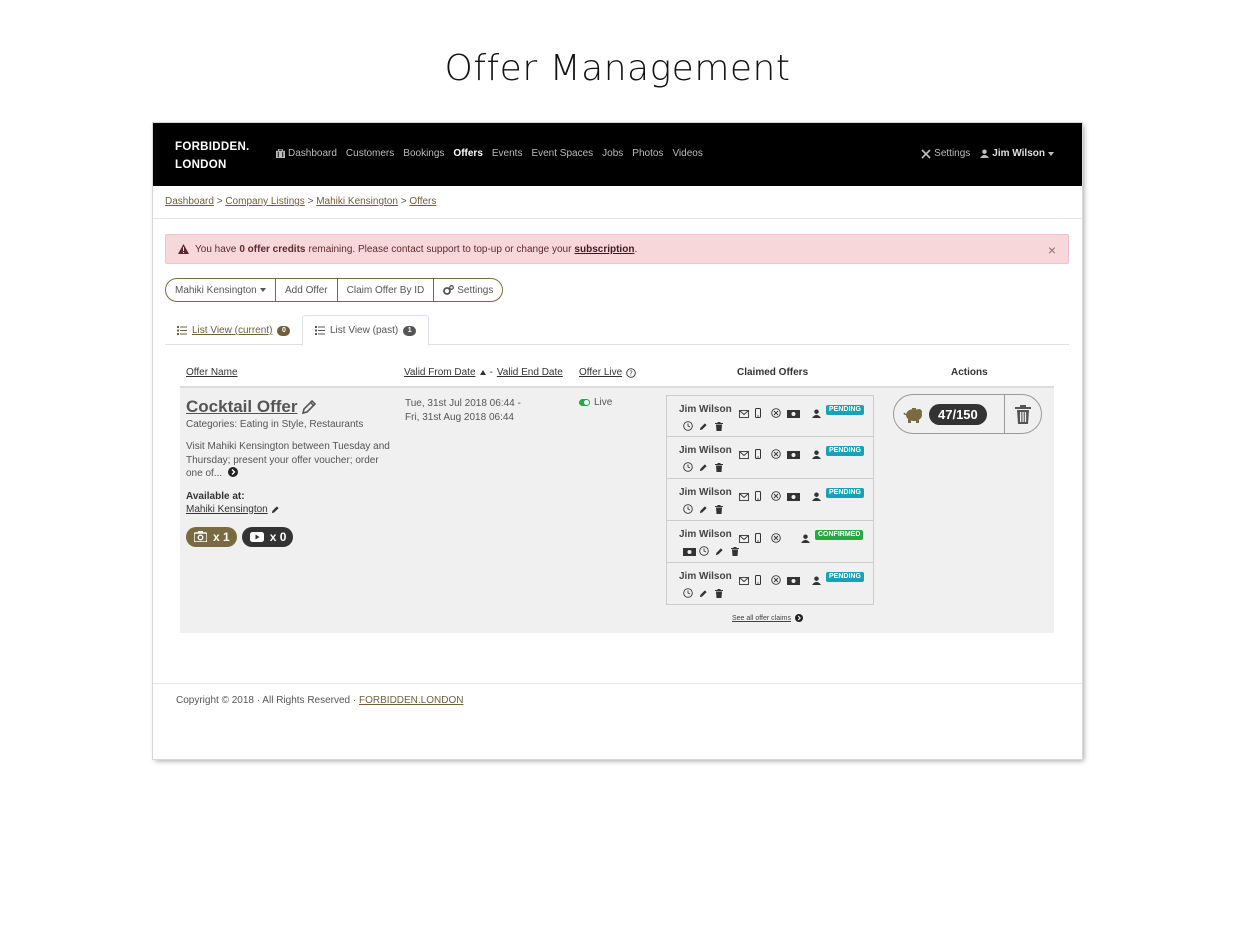  I want to click on list-icon, so click(182, 330).